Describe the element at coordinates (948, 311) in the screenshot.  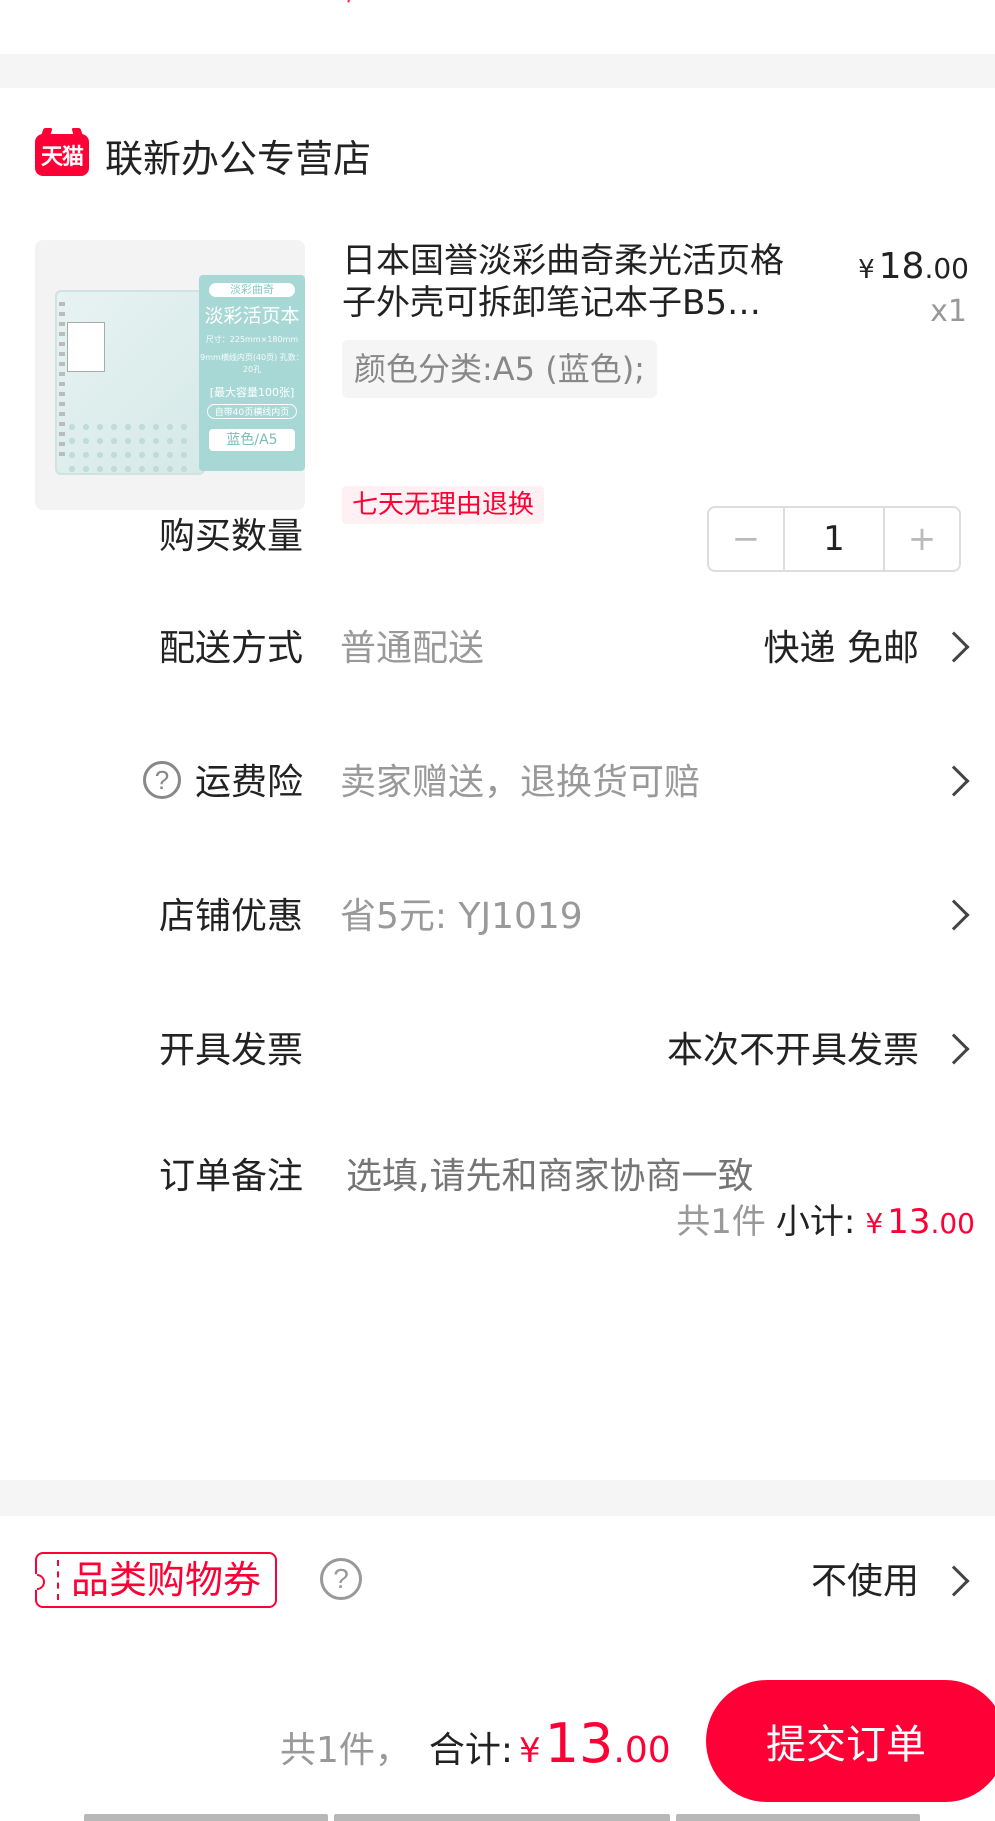
I see `product-quantity: x1` at that location.